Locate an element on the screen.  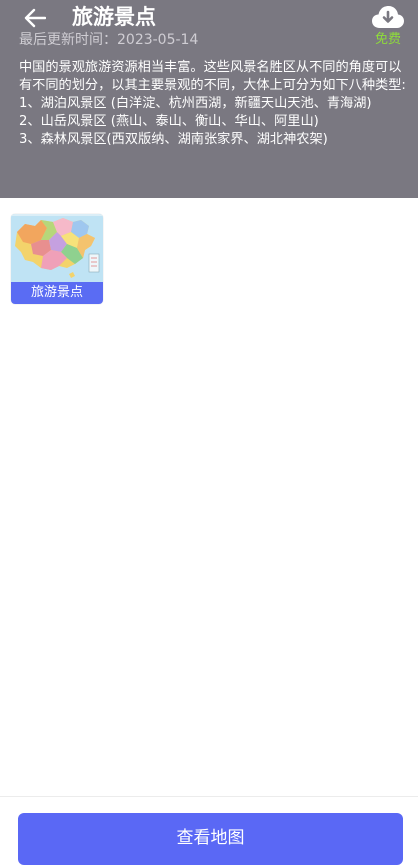
view-map-button: 查看地图 is located at coordinates (210, 839).